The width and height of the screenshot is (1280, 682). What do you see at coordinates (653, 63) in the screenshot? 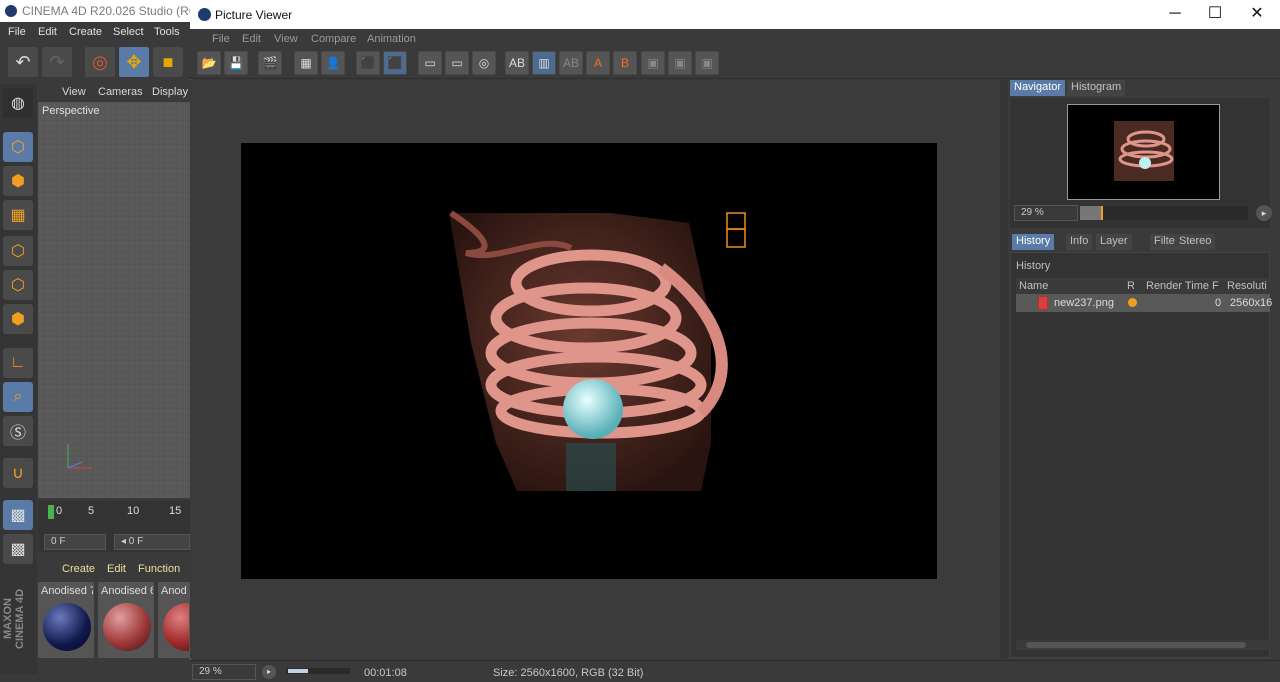
I see `filter-icon: ▣` at bounding box center [653, 63].